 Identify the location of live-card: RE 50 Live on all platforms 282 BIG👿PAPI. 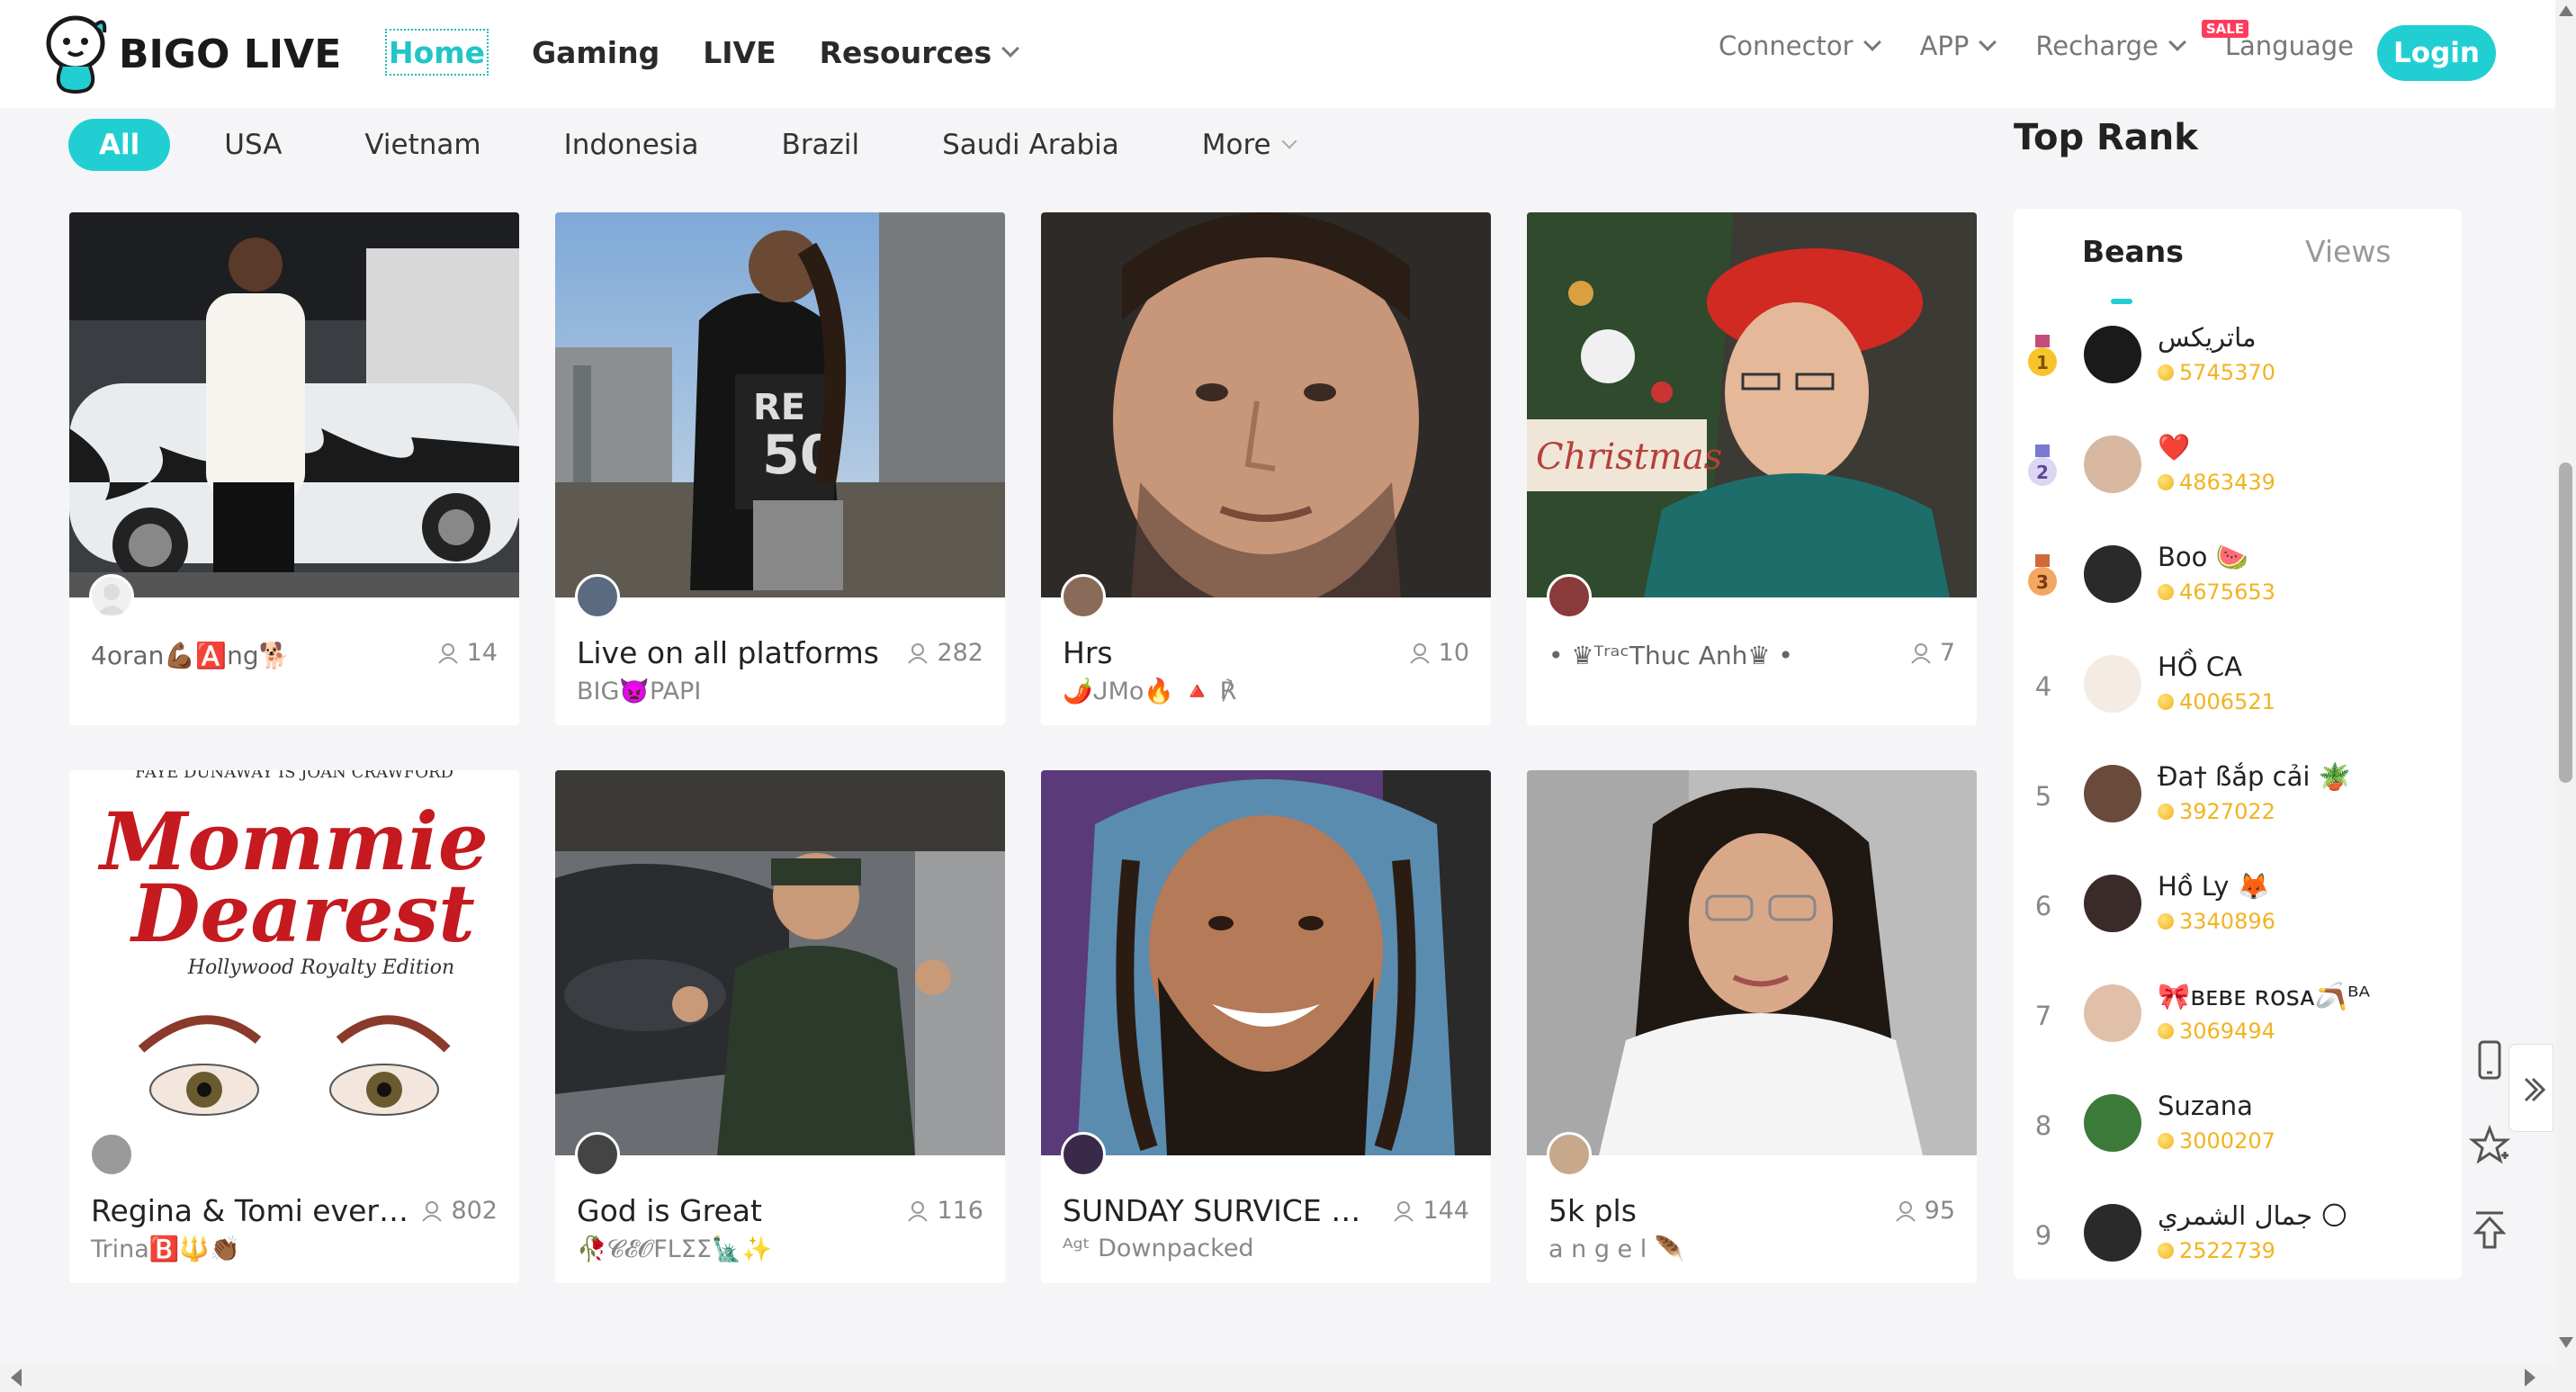
(780, 469).